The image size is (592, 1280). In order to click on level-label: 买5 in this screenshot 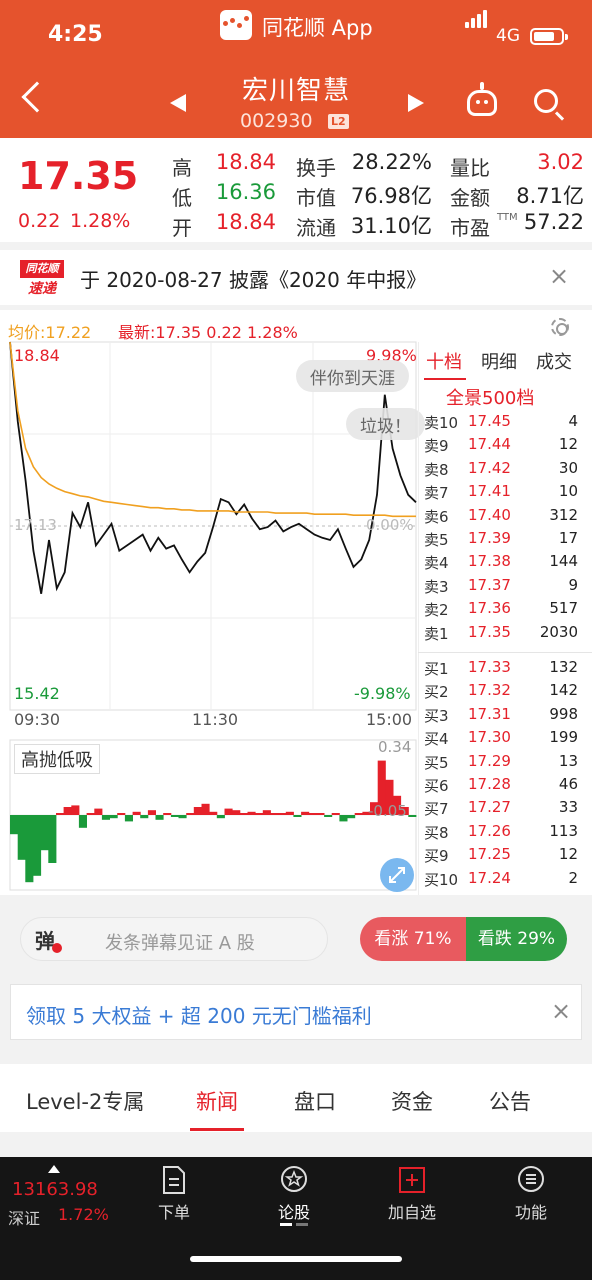, I will do `click(436, 762)`.